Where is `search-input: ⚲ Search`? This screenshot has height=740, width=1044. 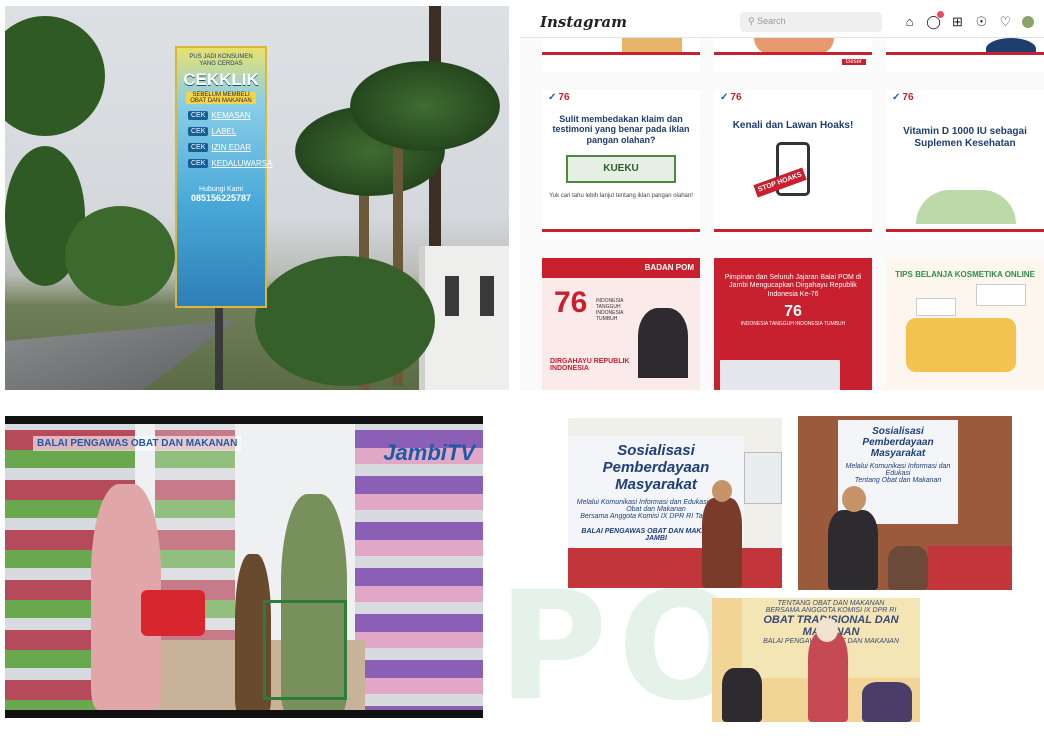 search-input: ⚲ Search is located at coordinates (811, 21).